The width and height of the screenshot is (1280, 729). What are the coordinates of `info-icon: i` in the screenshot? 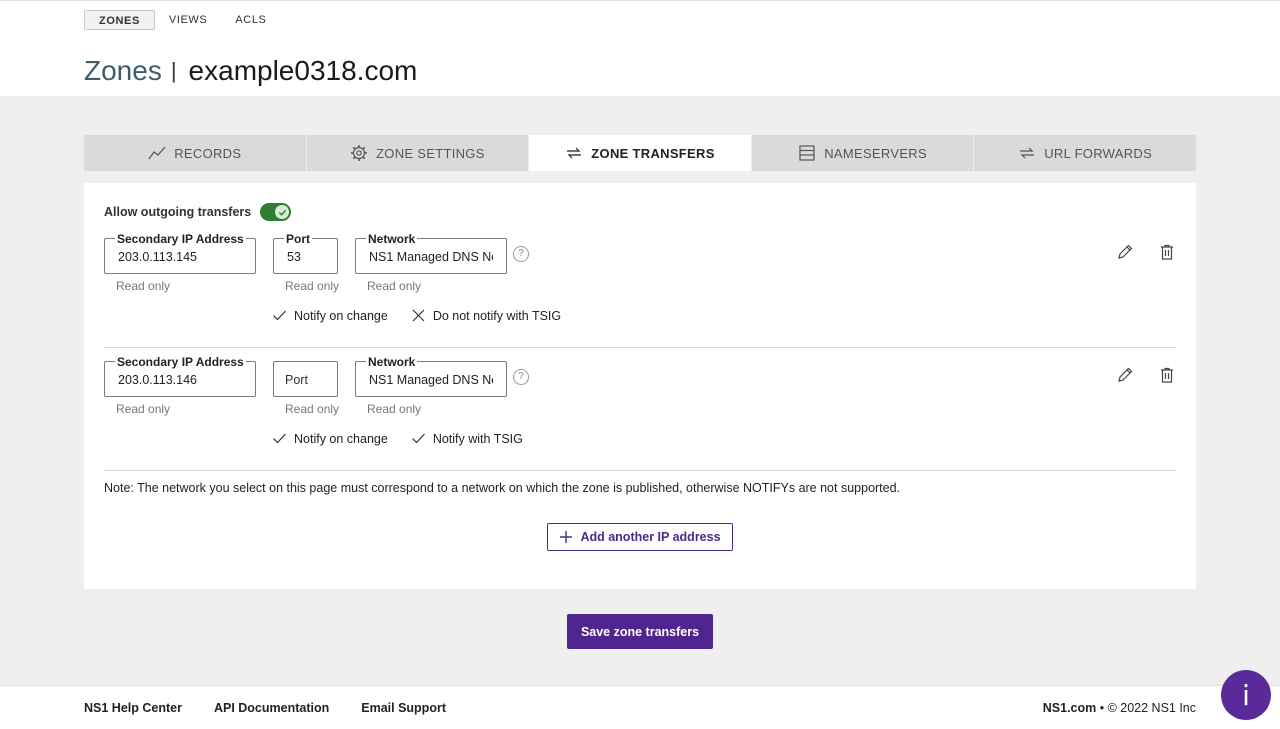 It's located at (1246, 695).